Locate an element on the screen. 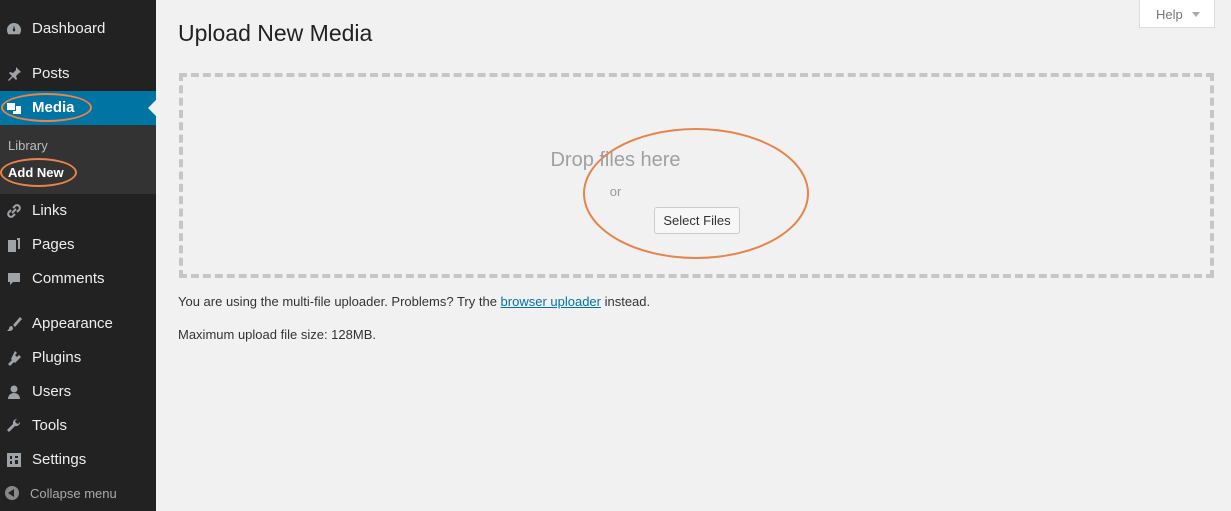 This screenshot has width=1231, height=511. chevron-down-icon is located at coordinates (1196, 14).